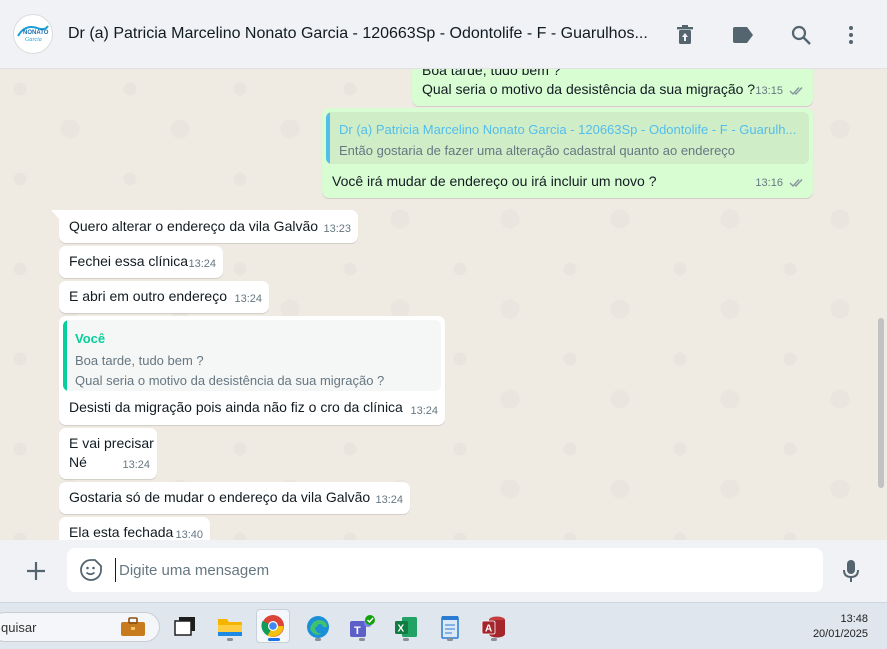 Image resolution: width=887 pixels, height=649 pixels. What do you see at coordinates (406, 627) in the screenshot?
I see `excel-icon: X` at bounding box center [406, 627].